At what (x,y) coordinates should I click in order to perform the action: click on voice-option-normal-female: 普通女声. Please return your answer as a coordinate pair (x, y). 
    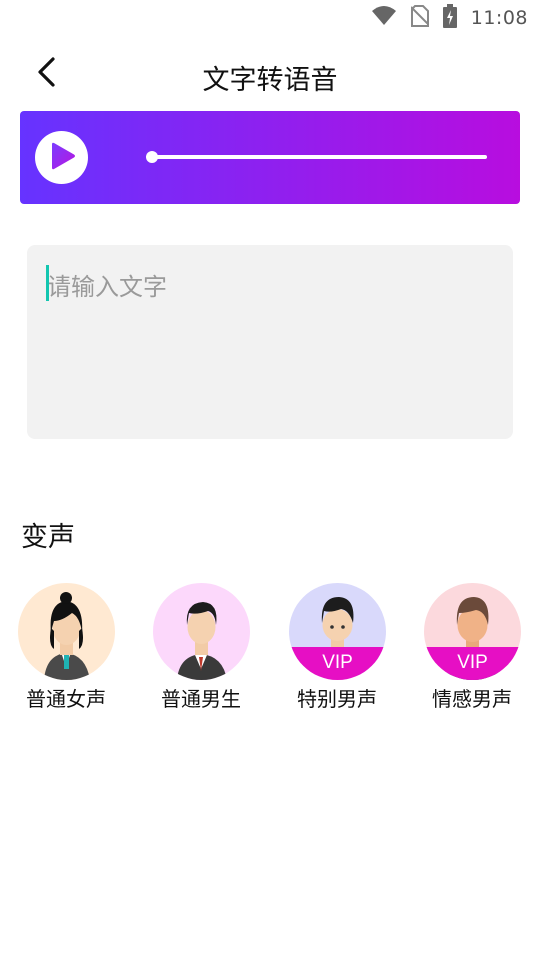
    Looking at the image, I should click on (66, 648).